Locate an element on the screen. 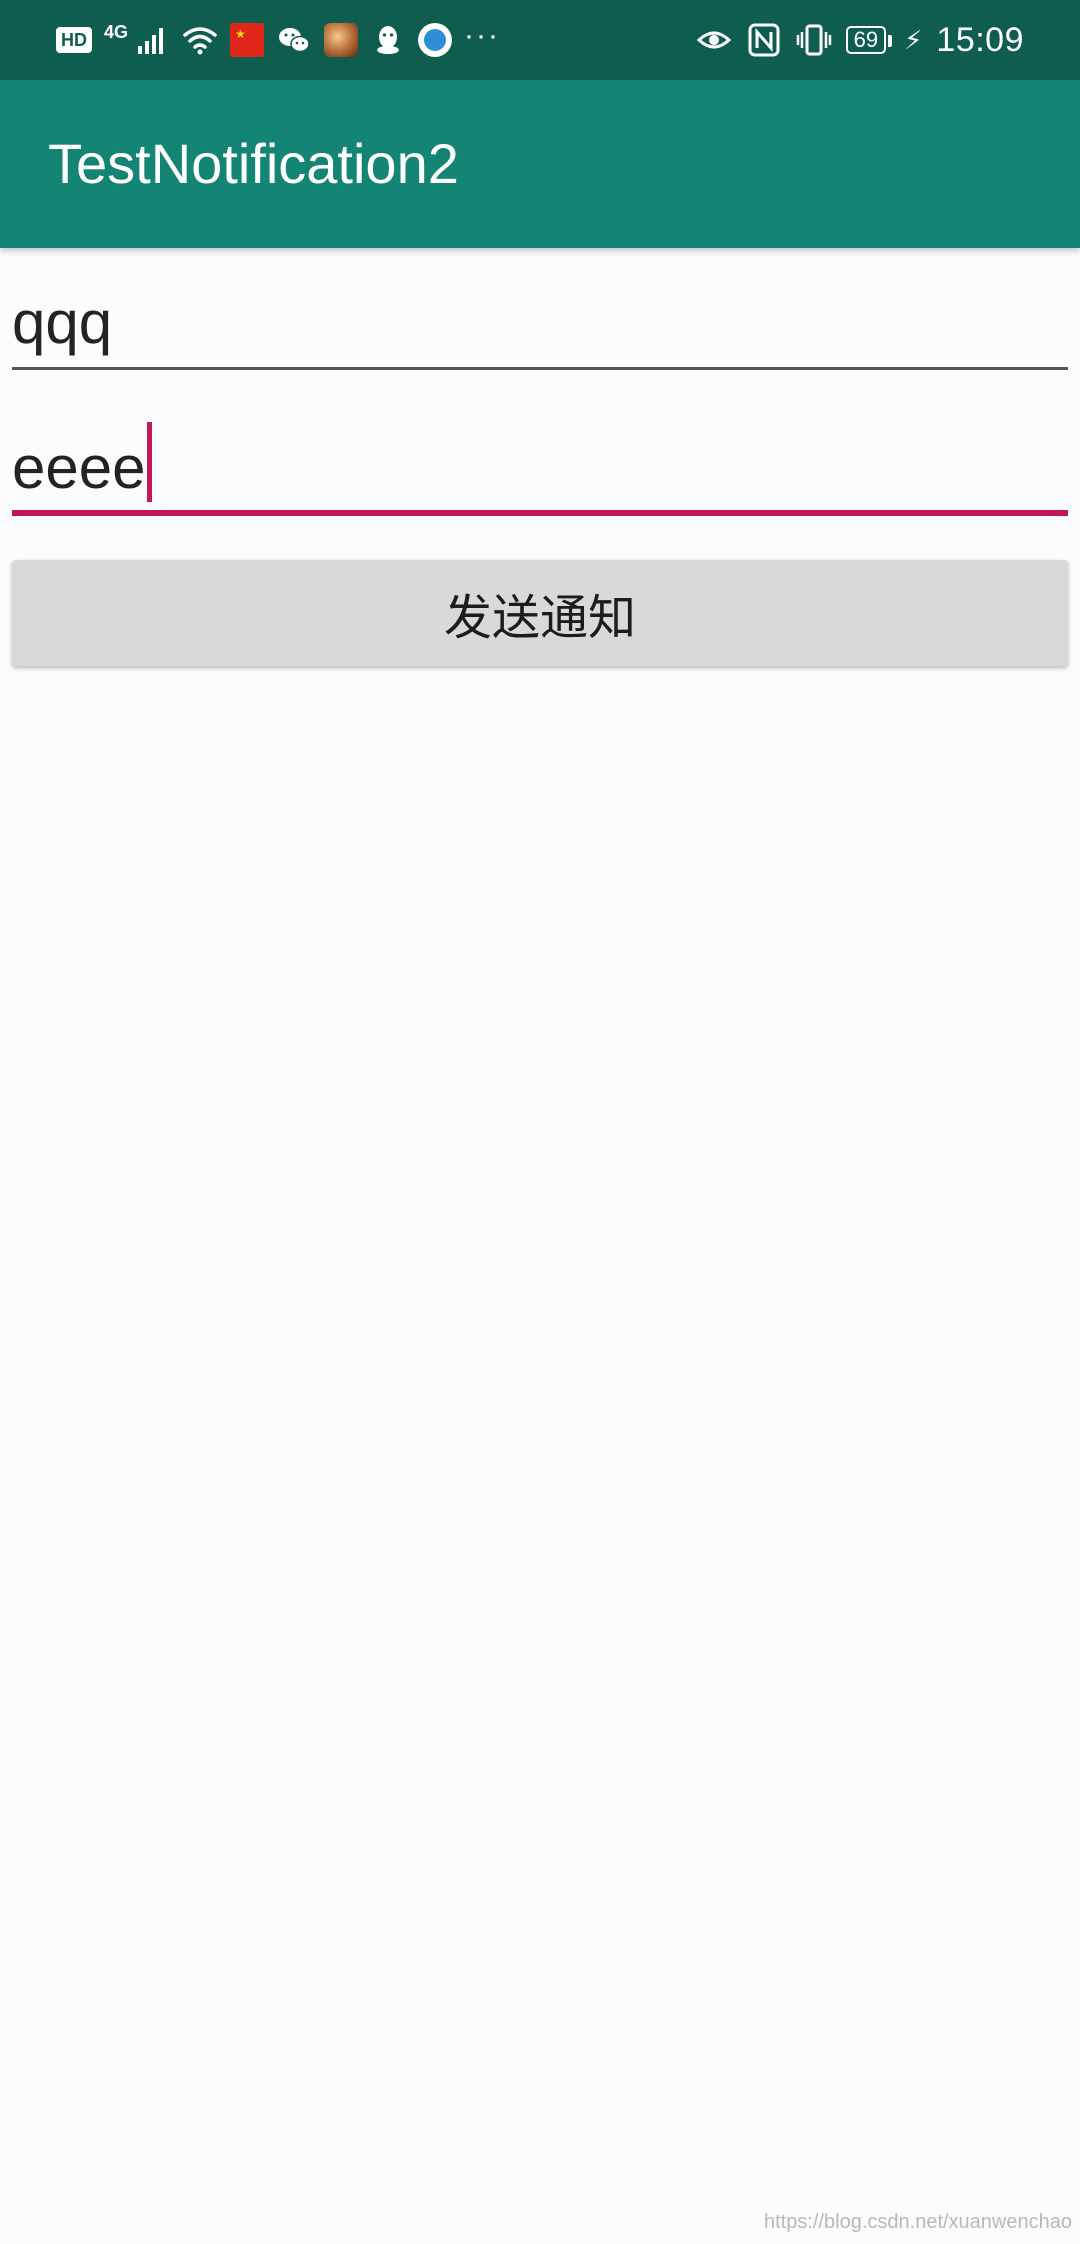 The height and width of the screenshot is (2244, 1080). content-input-underline is located at coordinates (540, 513).